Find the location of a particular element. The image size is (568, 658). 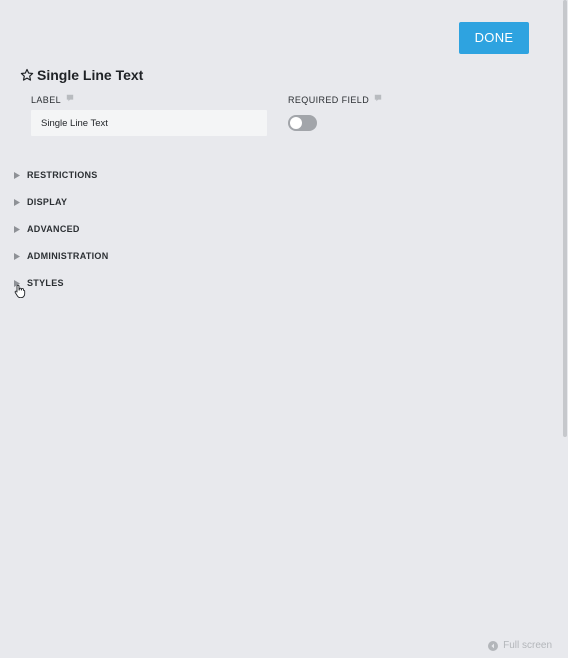

section-label: ADMINISTRATION is located at coordinates (68, 256).